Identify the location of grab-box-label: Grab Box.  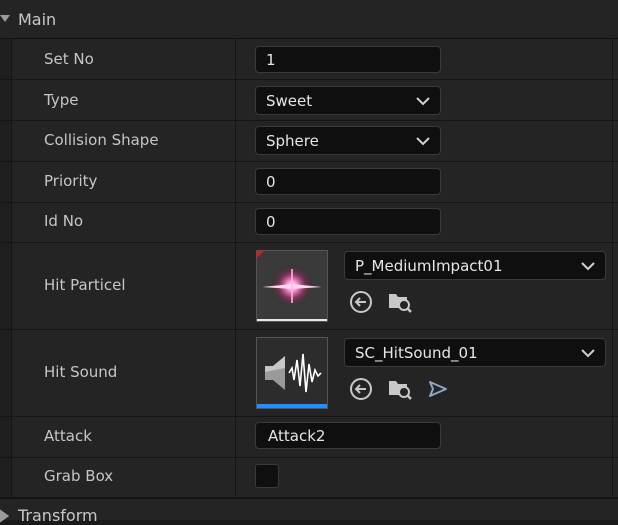
(79, 476).